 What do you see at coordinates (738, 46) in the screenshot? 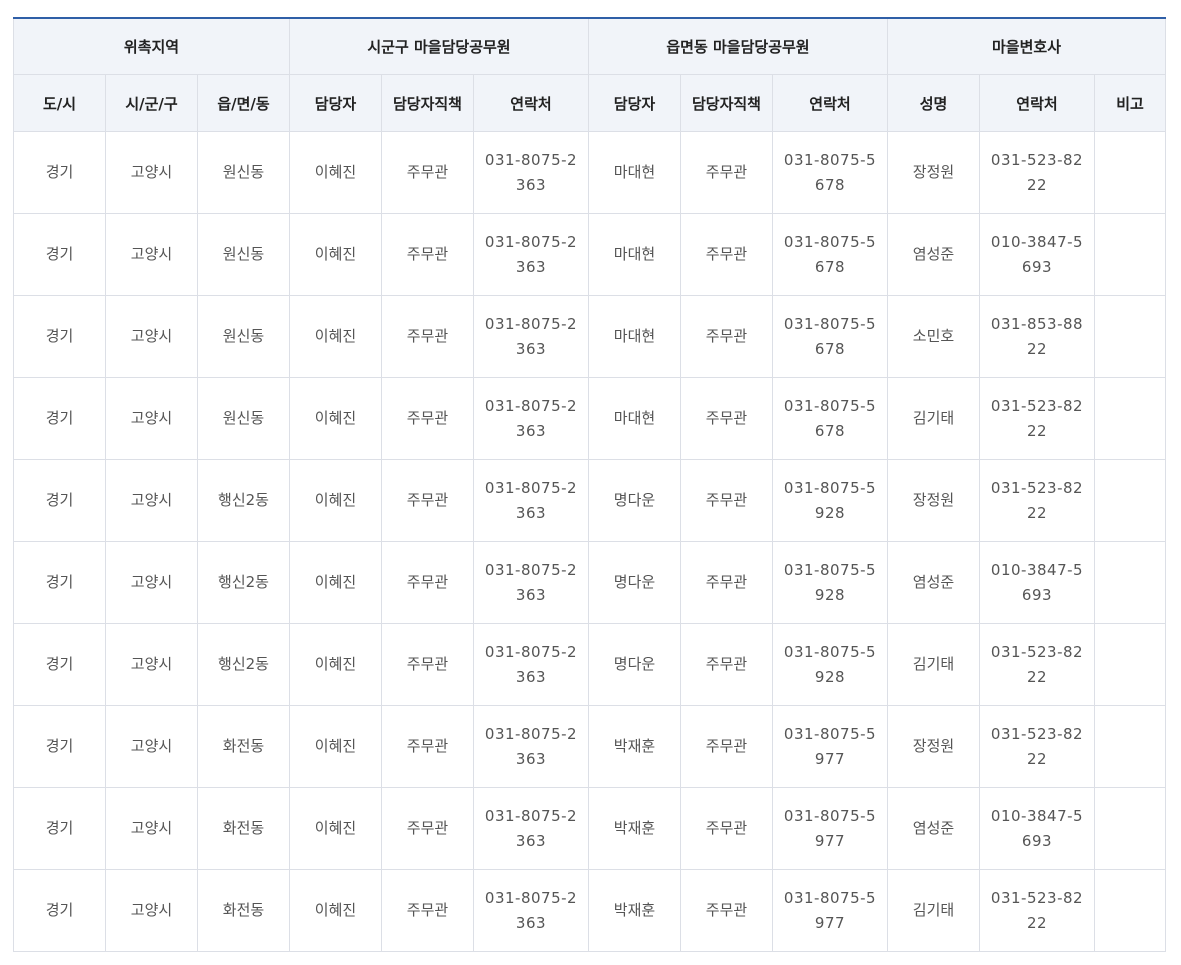
I see `group-header-eupmyeondong-official: 읍면동 마을담당공무원` at bounding box center [738, 46].